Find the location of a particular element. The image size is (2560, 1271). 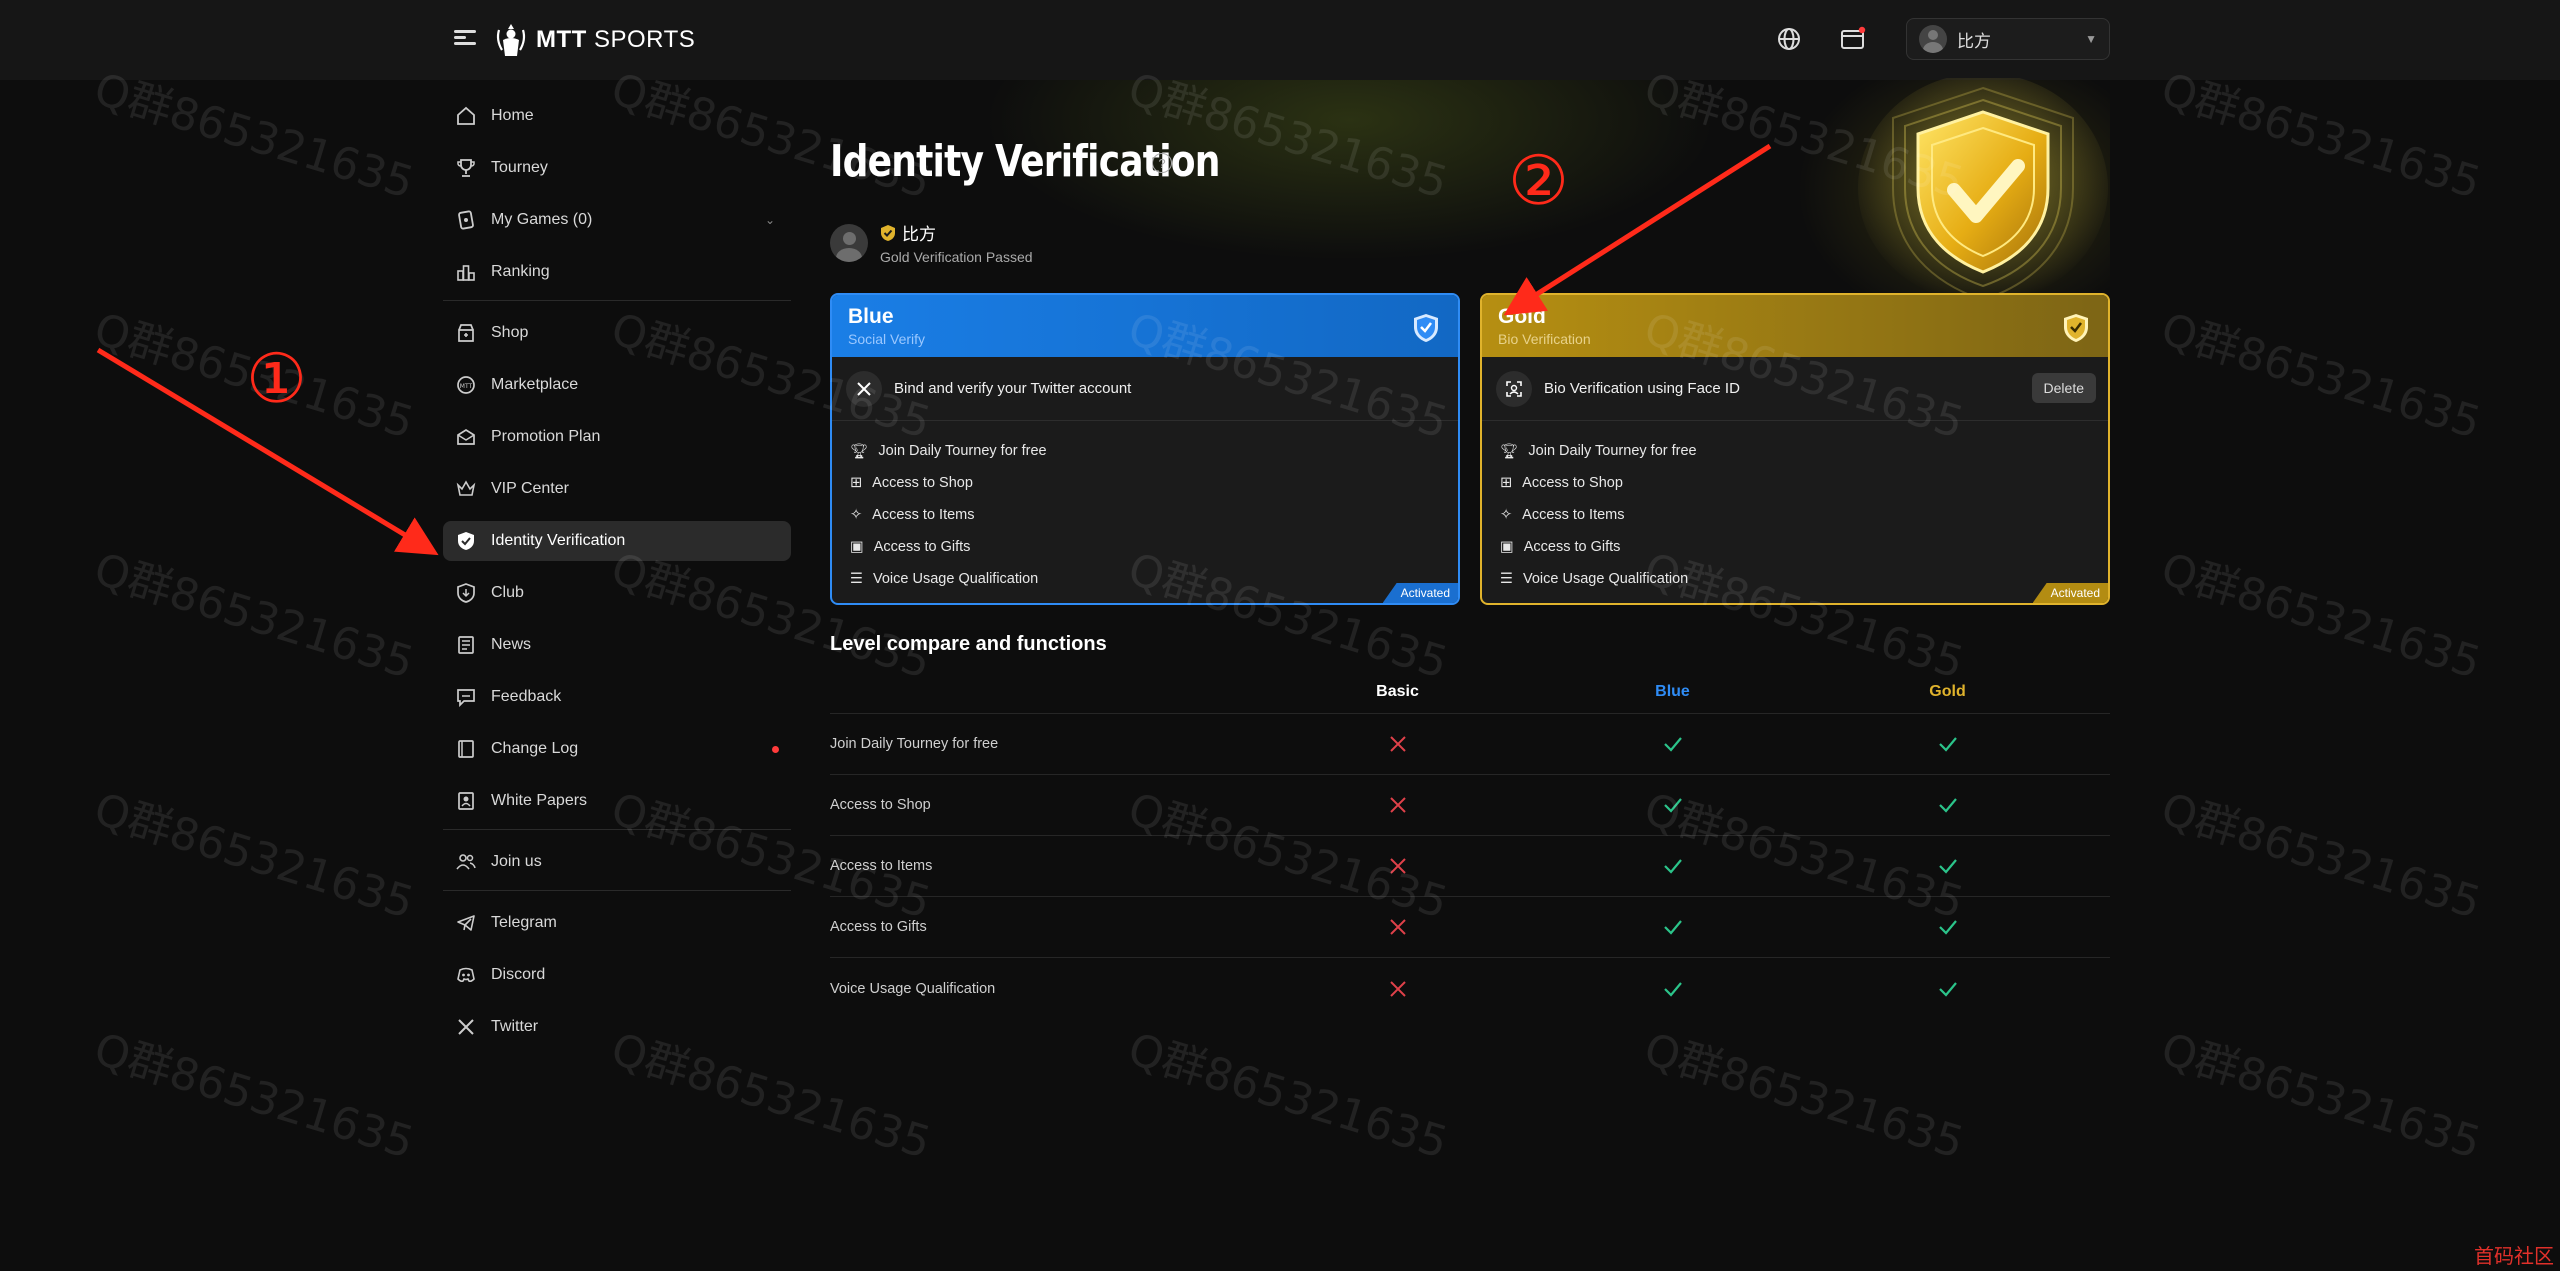

twitter-verify-row: Bind and verify your Twitter account is located at coordinates (1145, 389).